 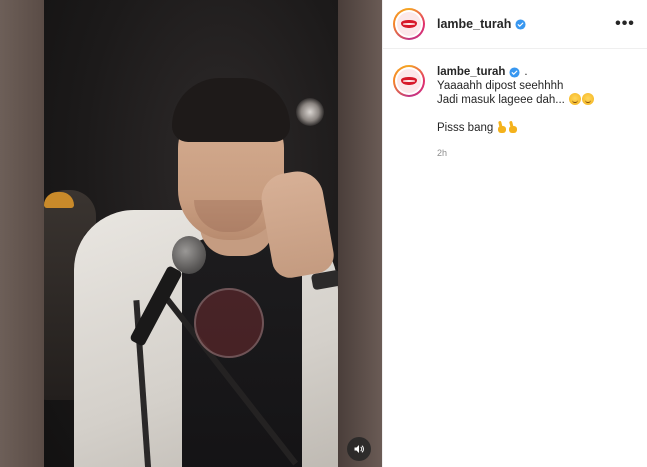 What do you see at coordinates (231, 110) in the screenshot?
I see `singer-hair` at bounding box center [231, 110].